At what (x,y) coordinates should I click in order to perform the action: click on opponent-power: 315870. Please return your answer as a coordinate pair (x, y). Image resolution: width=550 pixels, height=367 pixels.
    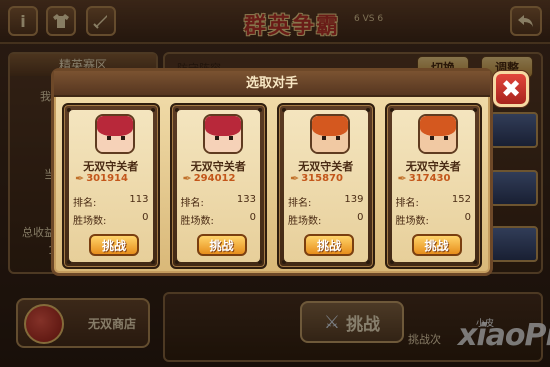
    Looking at the image, I should click on (322, 178).